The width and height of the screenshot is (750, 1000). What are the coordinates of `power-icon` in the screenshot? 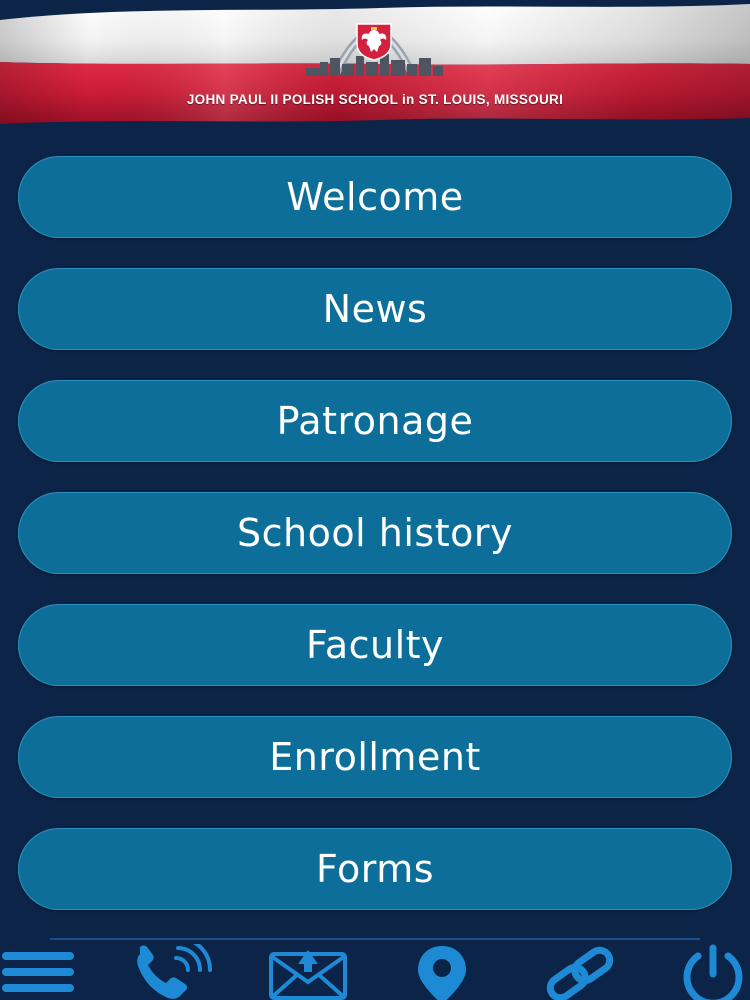 It's located at (713, 972).